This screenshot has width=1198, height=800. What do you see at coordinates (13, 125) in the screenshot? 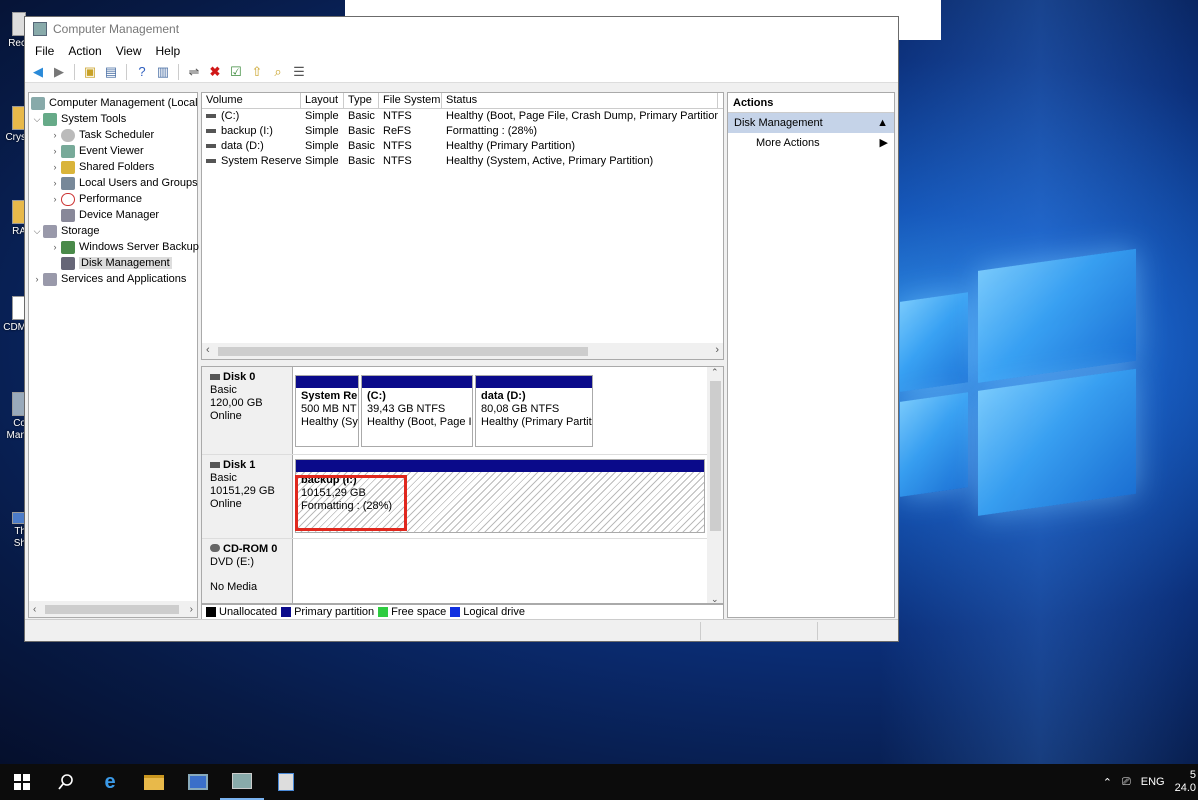
I see `desktop-icon-crys: Crys` at bounding box center [13, 125].